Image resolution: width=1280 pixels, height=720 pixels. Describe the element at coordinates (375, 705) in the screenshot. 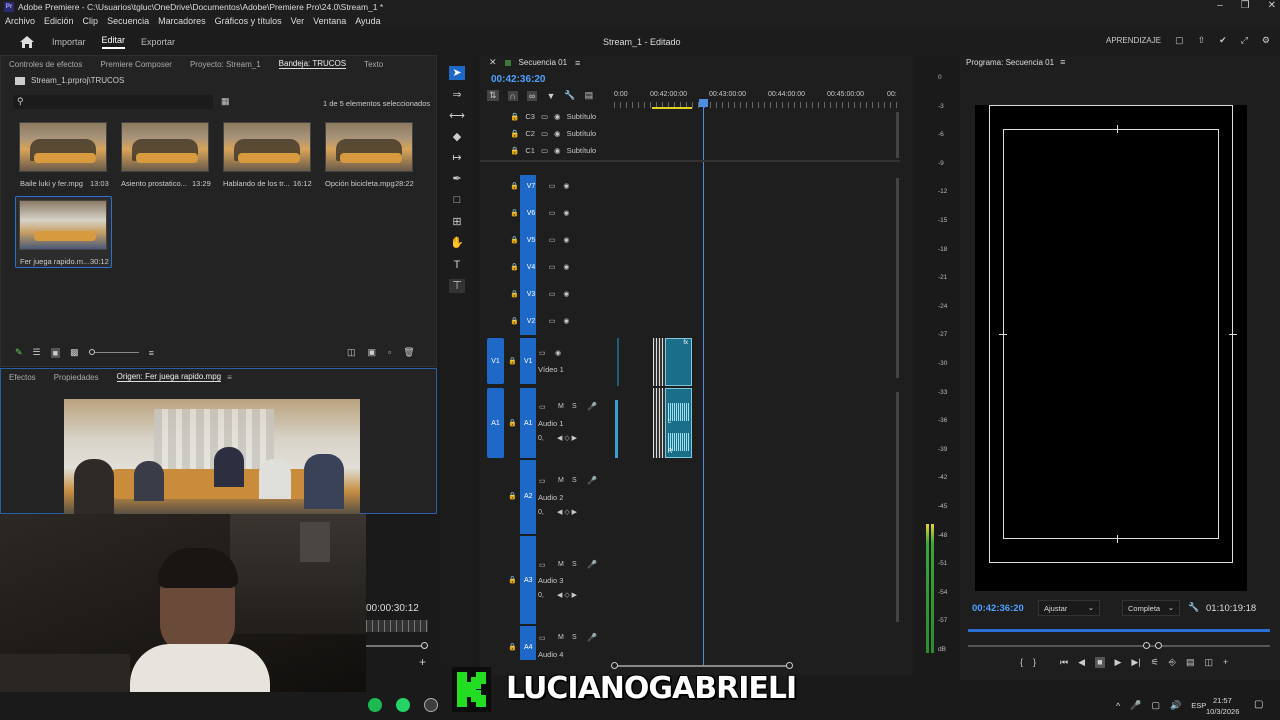

I see `spotify-icon` at that location.